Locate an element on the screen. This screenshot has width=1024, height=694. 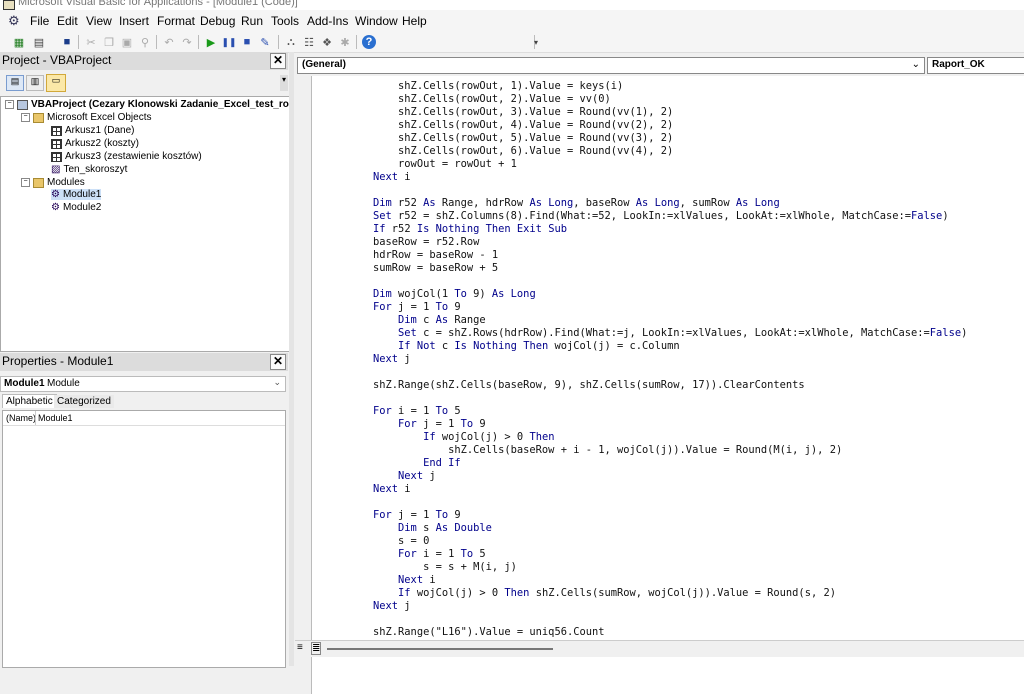
scroll-arrow-icon: ▾ is located at coordinates (284, 83).